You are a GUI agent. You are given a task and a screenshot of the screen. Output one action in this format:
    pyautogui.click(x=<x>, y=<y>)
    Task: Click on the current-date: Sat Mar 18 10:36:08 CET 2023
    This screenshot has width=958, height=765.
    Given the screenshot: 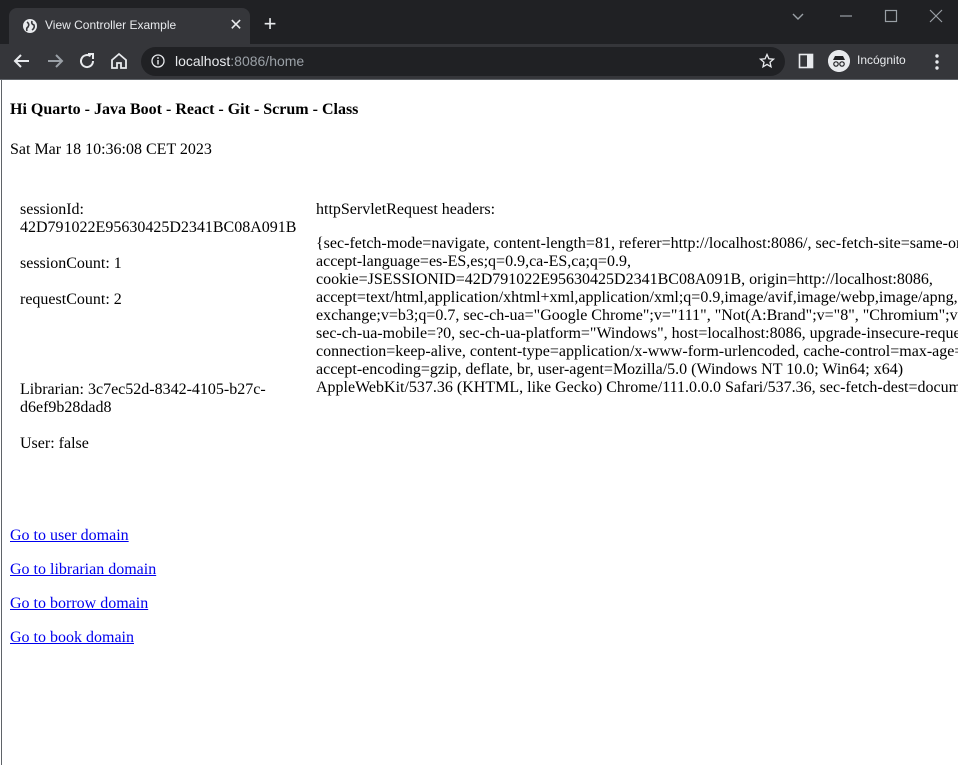 What is the action you would take?
    pyautogui.click(x=111, y=149)
    